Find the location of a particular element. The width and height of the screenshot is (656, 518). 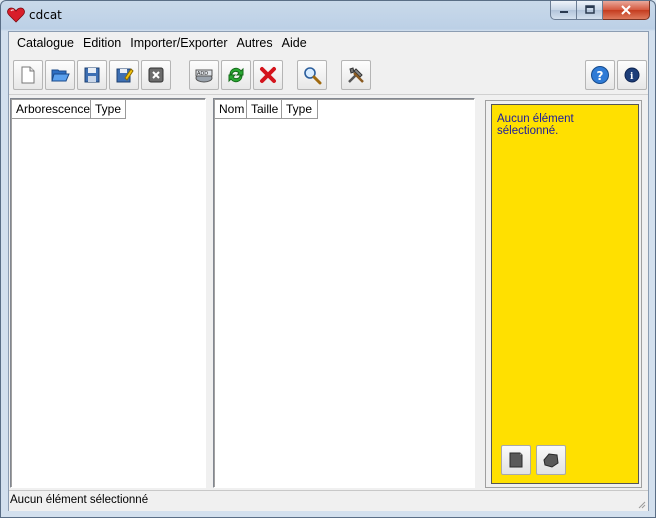

about-info-icon: i is located at coordinates (632, 75).